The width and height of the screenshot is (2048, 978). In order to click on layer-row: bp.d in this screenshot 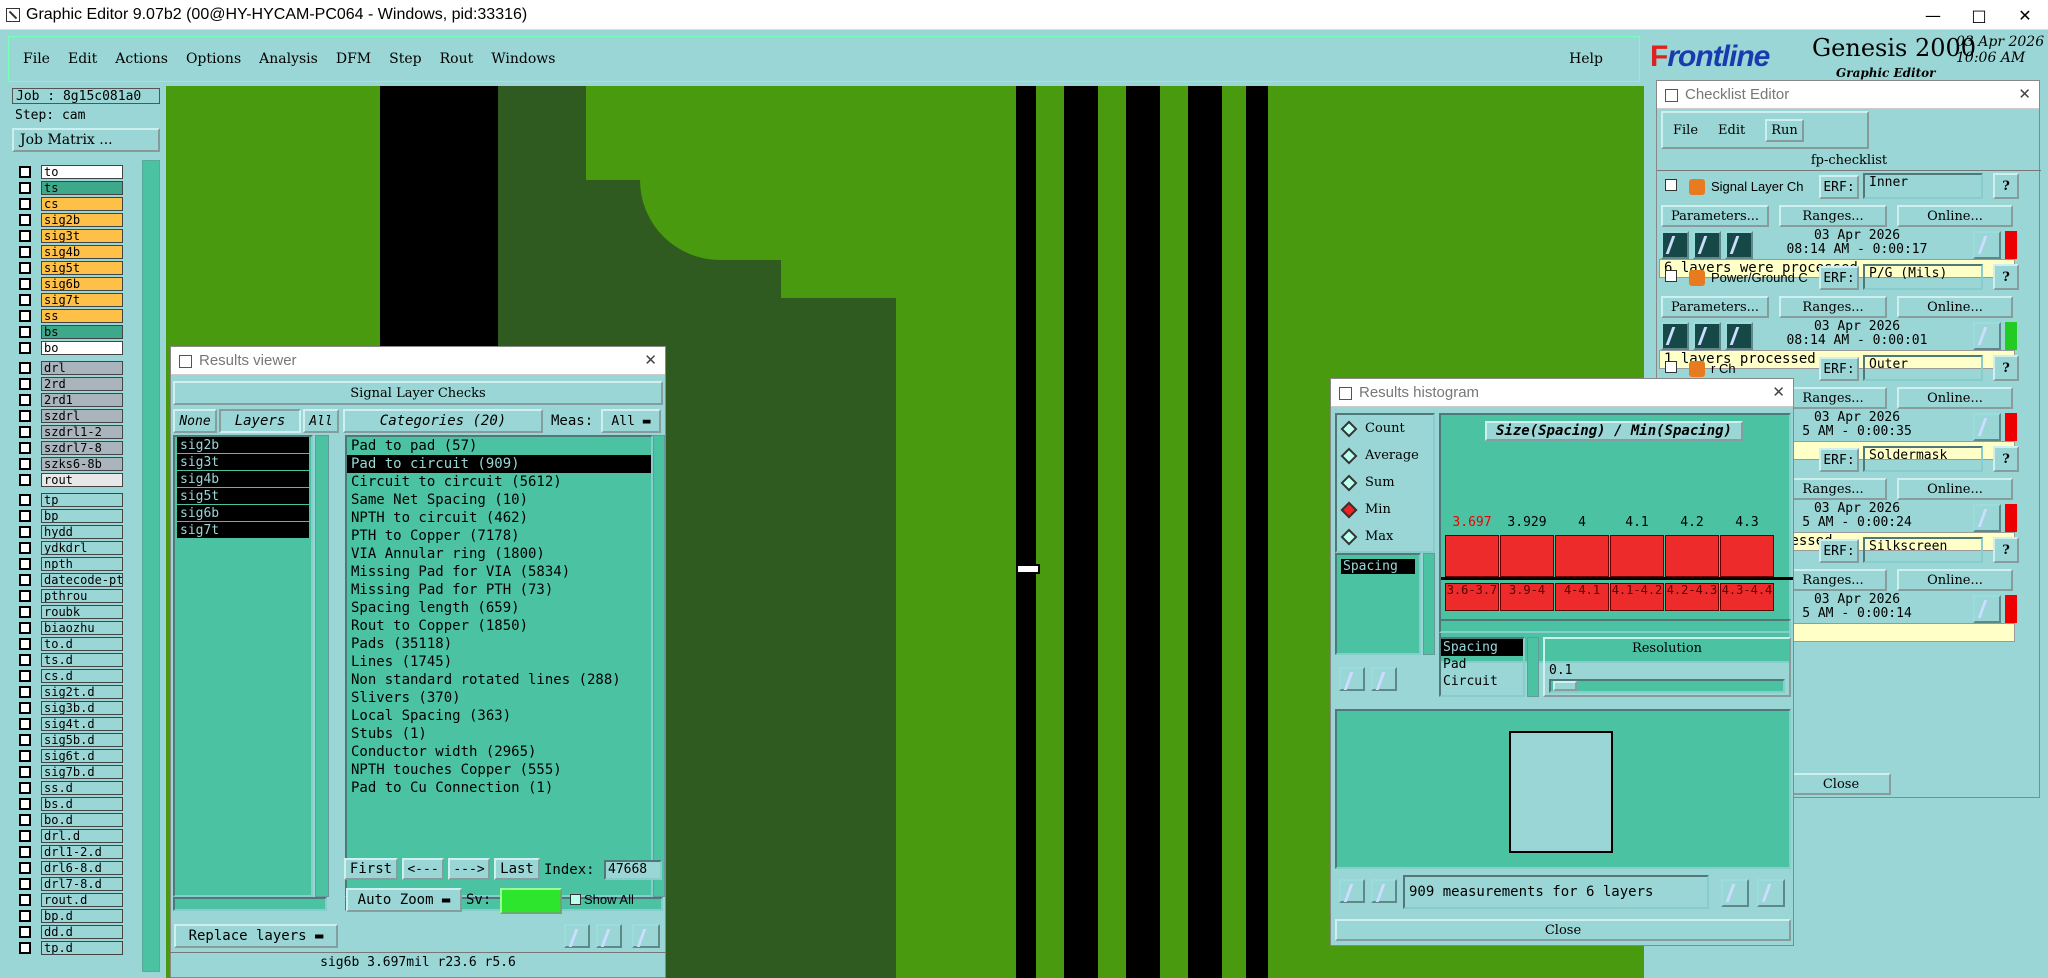, I will do `click(78, 916)`.